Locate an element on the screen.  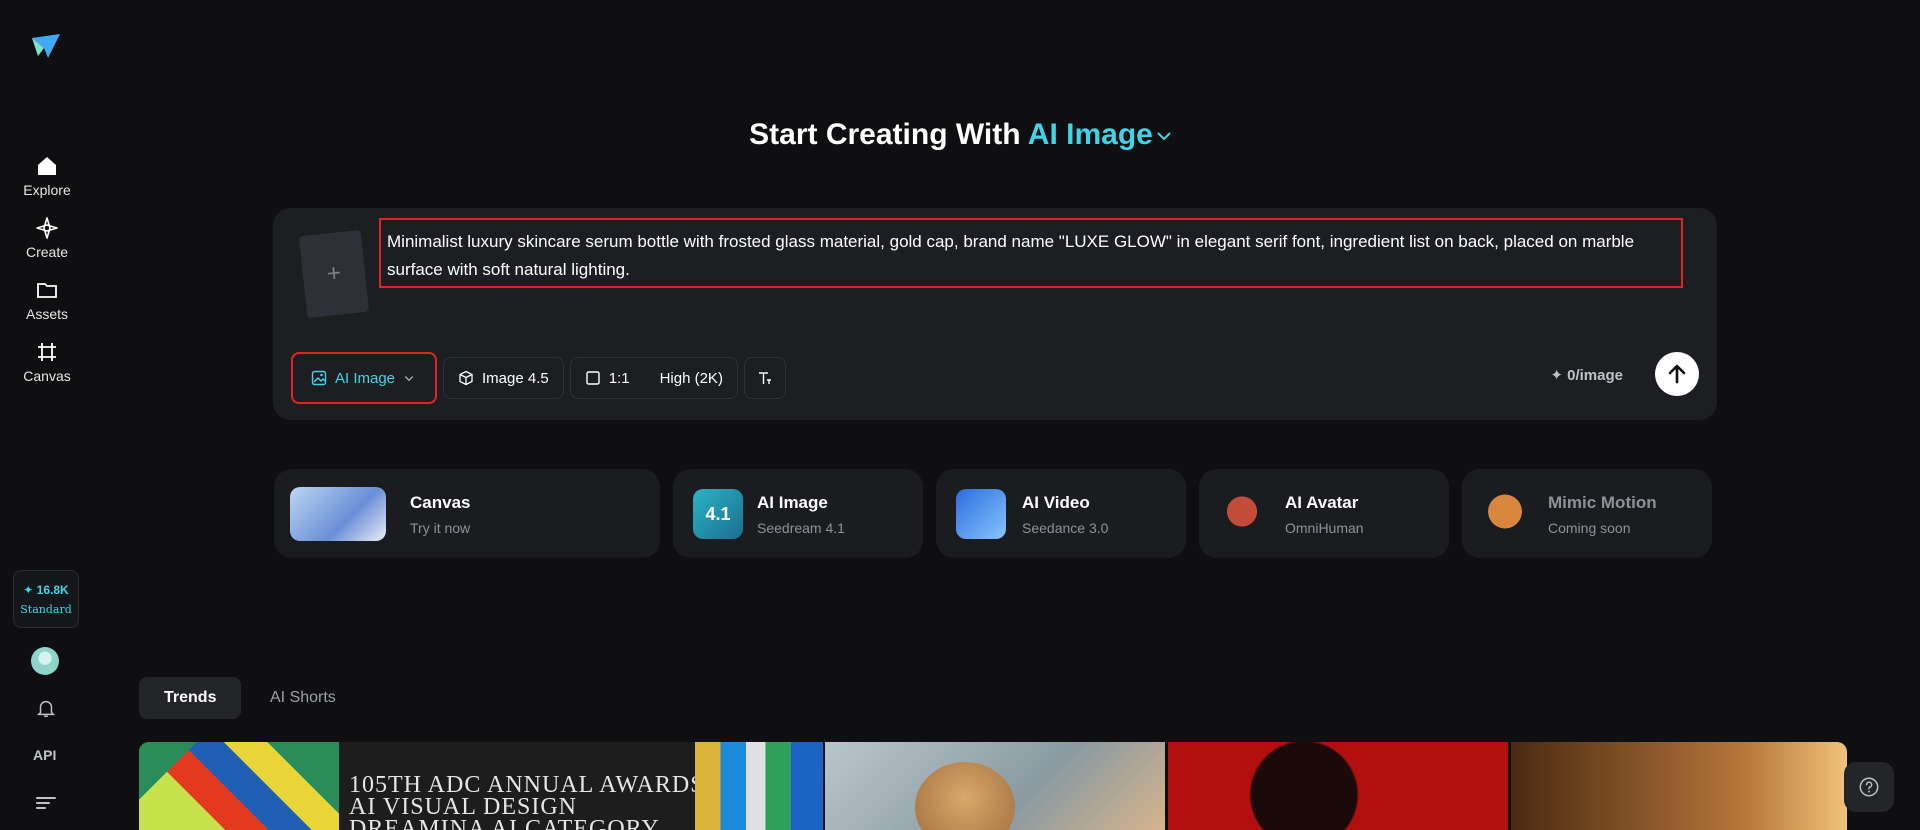
feature-card-ai-image: 4.1 AI Image Seedream 4.1 is located at coordinates (798, 513).